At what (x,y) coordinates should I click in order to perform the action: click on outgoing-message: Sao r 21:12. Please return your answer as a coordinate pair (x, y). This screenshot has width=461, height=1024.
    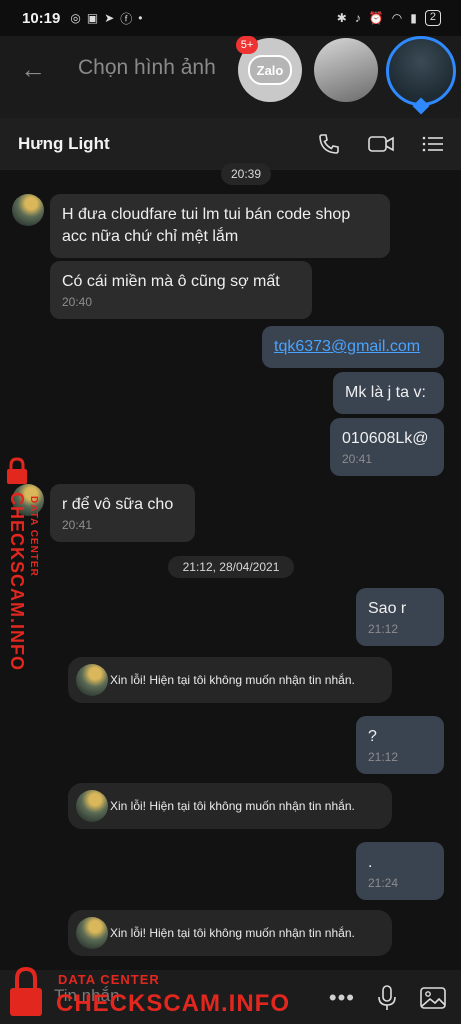
    Looking at the image, I should click on (400, 617).